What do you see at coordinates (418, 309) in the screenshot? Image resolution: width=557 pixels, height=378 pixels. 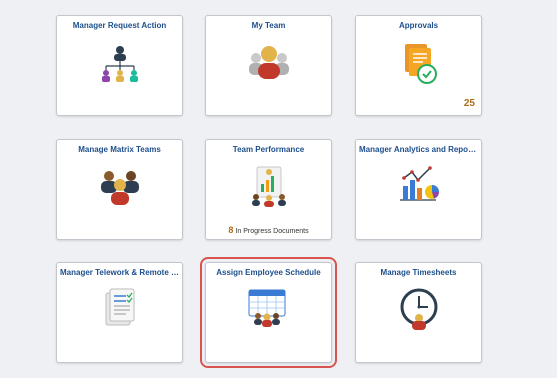 I see `clock-person-icon` at bounding box center [418, 309].